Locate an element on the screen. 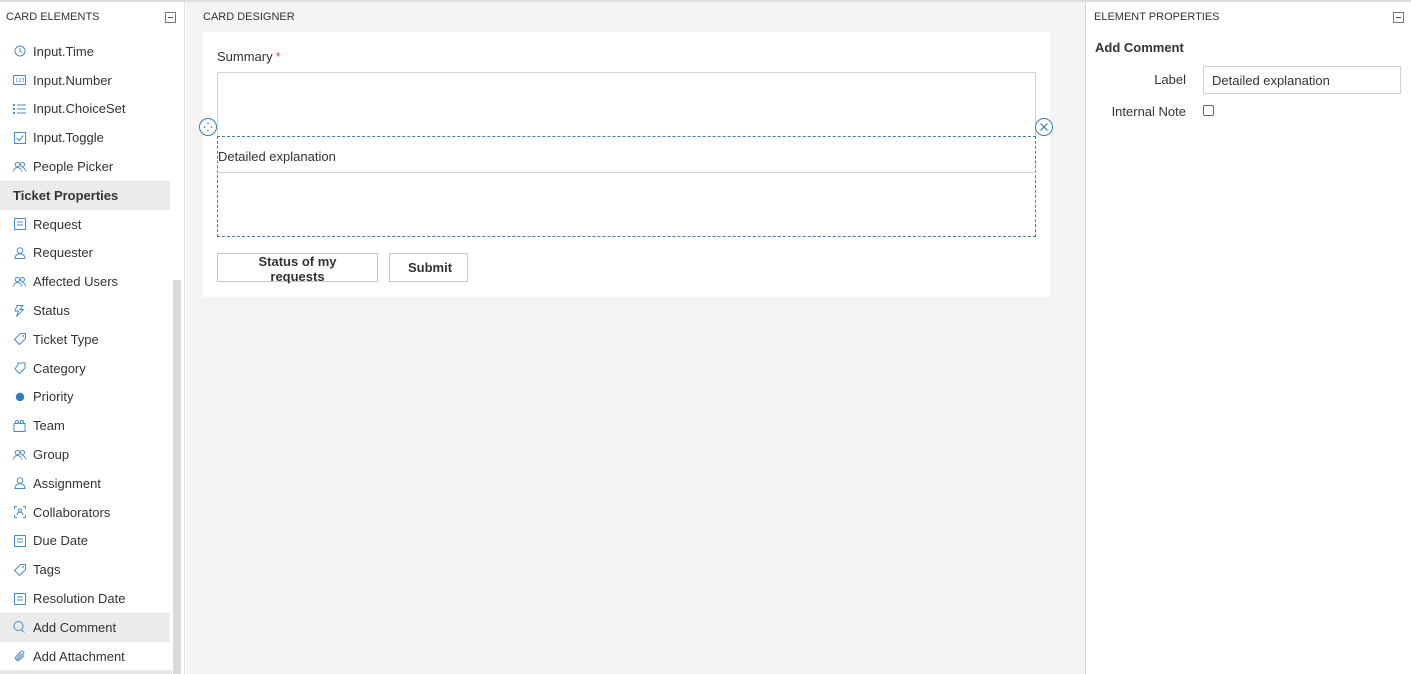  element-item-assignment: Assignment is located at coordinates (85, 483).